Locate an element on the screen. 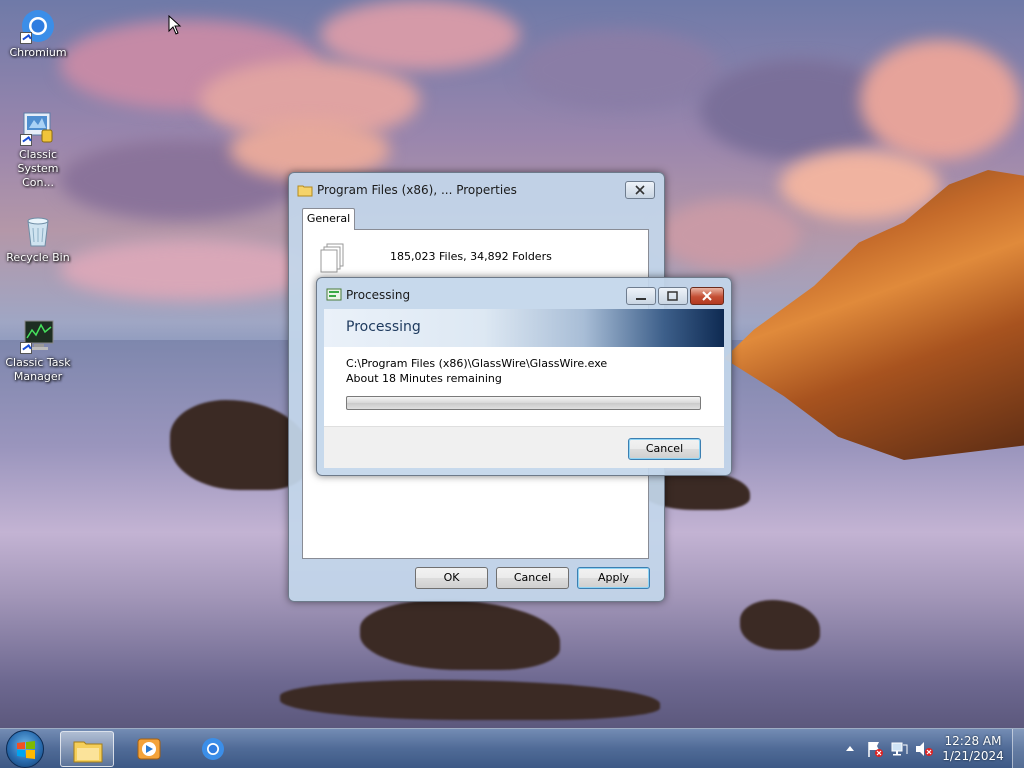 The width and height of the screenshot is (1024, 768). files-folders-count: 185,023 Files, 34,892 Folders is located at coordinates (471, 256).